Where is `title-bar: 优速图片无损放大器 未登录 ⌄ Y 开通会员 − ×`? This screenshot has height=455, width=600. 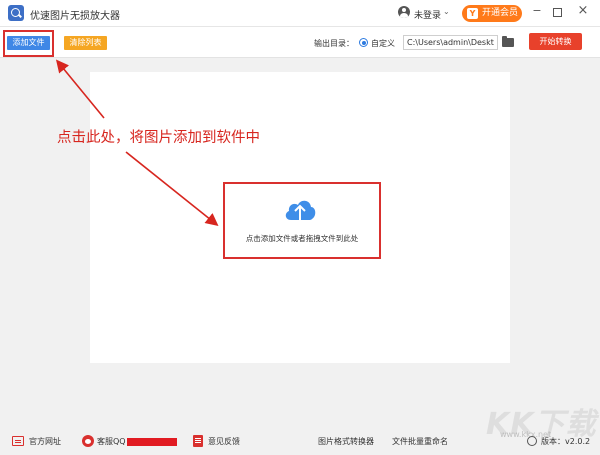 title-bar: 优速图片无损放大器 未登录 ⌄ Y 开通会员 − × is located at coordinates (300, 13).